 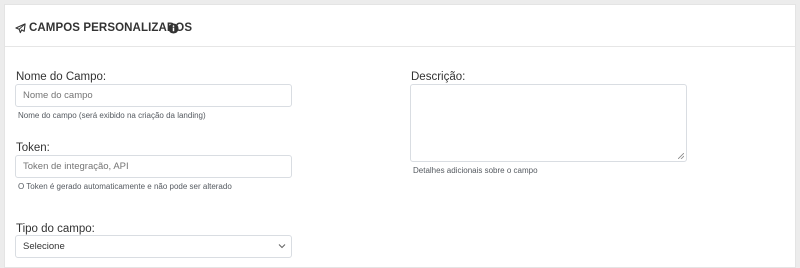 I want to click on info-circle-icon, so click(x=173, y=28).